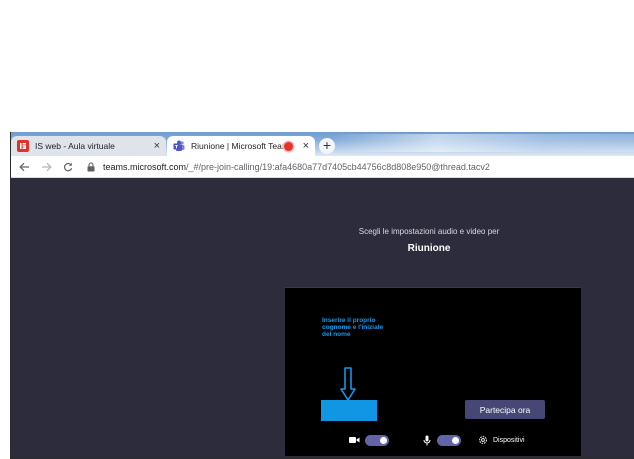  Describe the element at coordinates (68, 167) in the screenshot. I see `reload-icon` at that location.